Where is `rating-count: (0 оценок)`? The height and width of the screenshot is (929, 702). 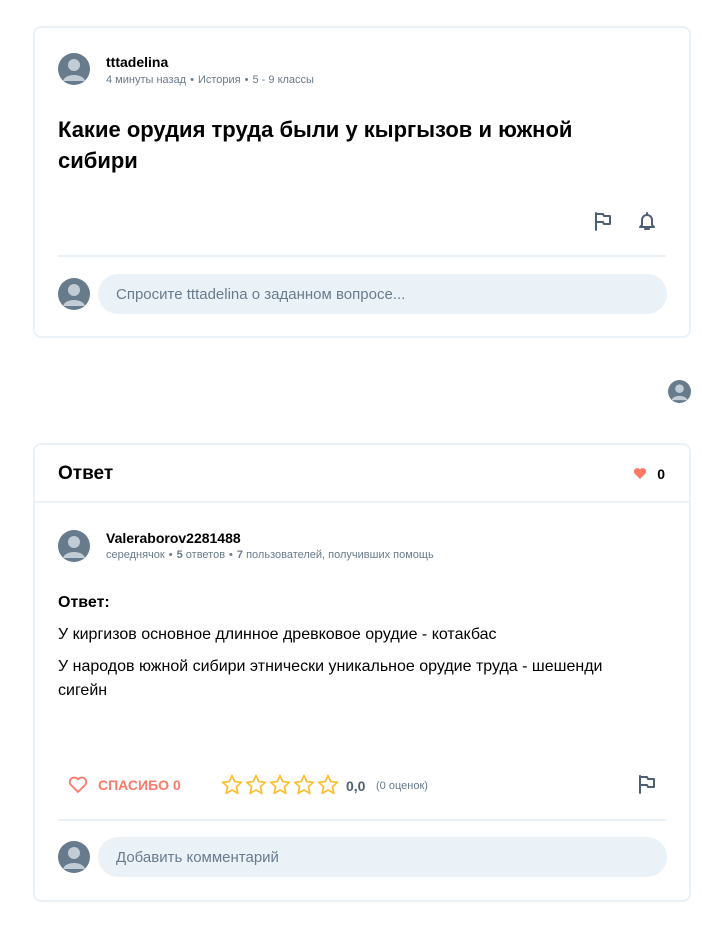 rating-count: (0 оценок) is located at coordinates (402, 786).